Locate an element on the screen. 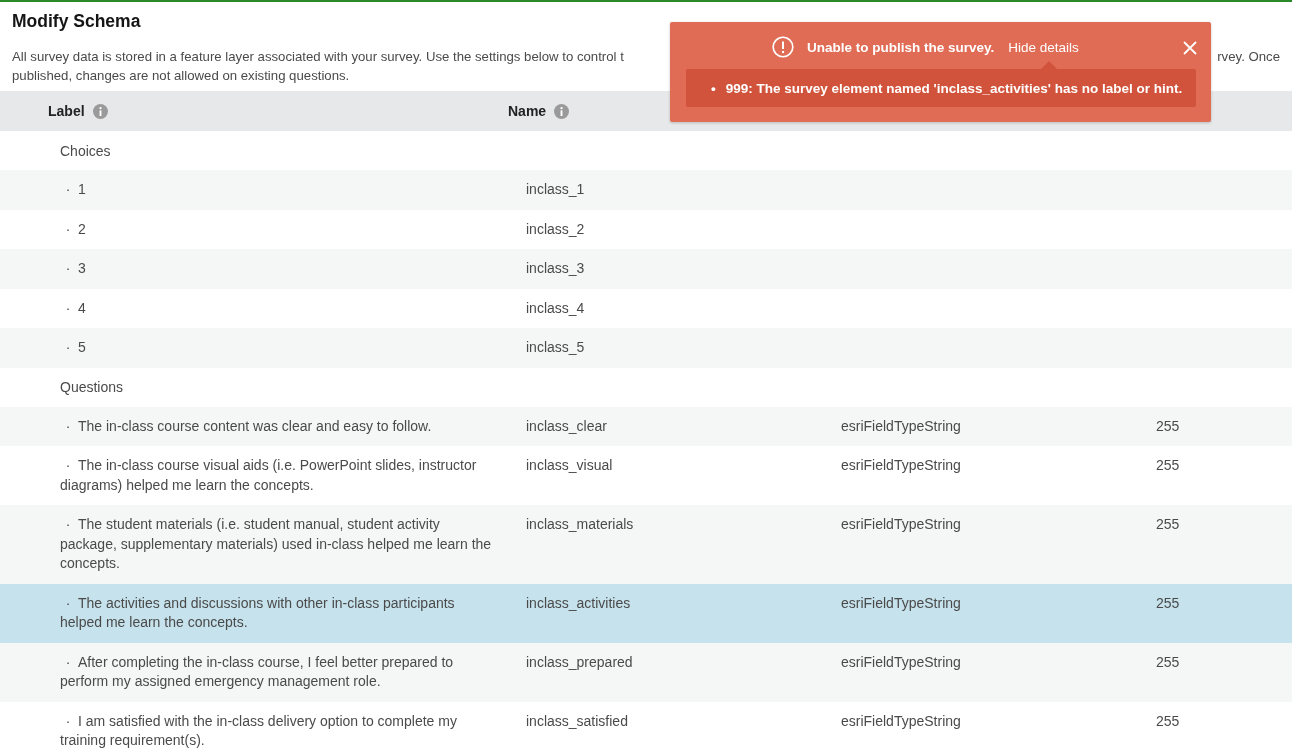 Image resolution: width=1292 pixels, height=748 pixels. column-header: Name is located at coordinates (527, 111).